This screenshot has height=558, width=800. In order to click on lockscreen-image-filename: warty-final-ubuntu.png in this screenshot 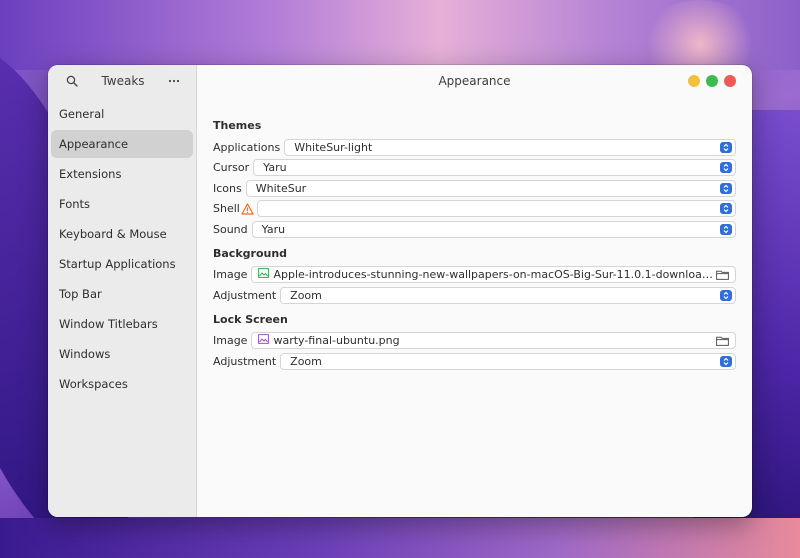, I will do `click(336, 340)`.